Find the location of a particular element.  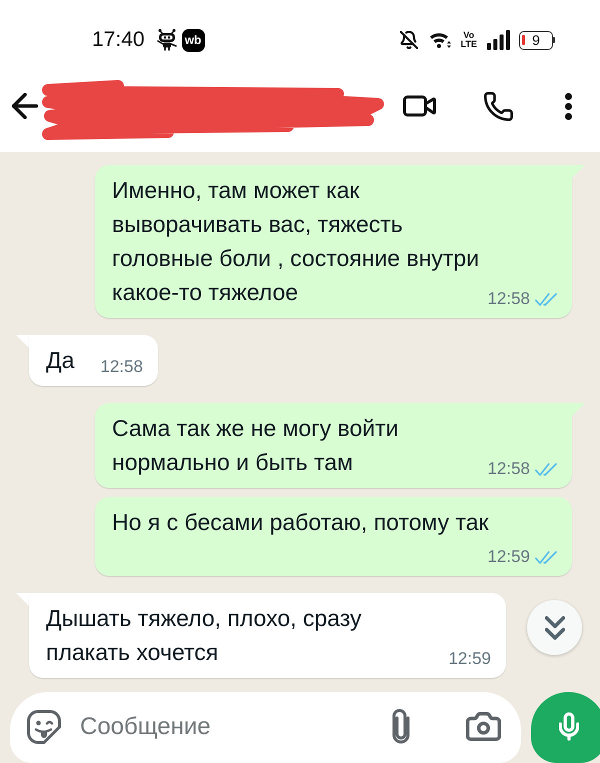

battery-percentage: 9 is located at coordinates (536, 40).